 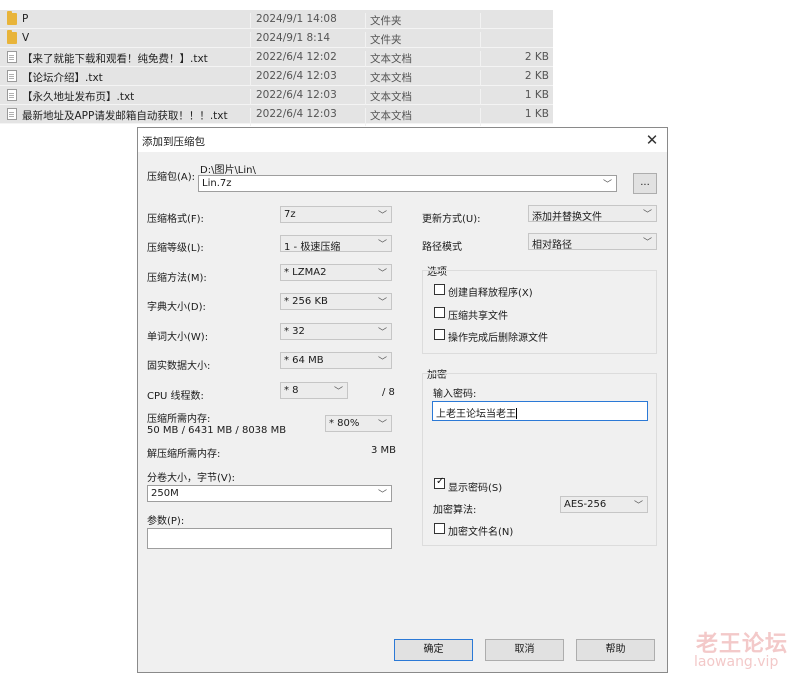 I want to click on format-select: 7z ﹀, so click(x=336, y=214).